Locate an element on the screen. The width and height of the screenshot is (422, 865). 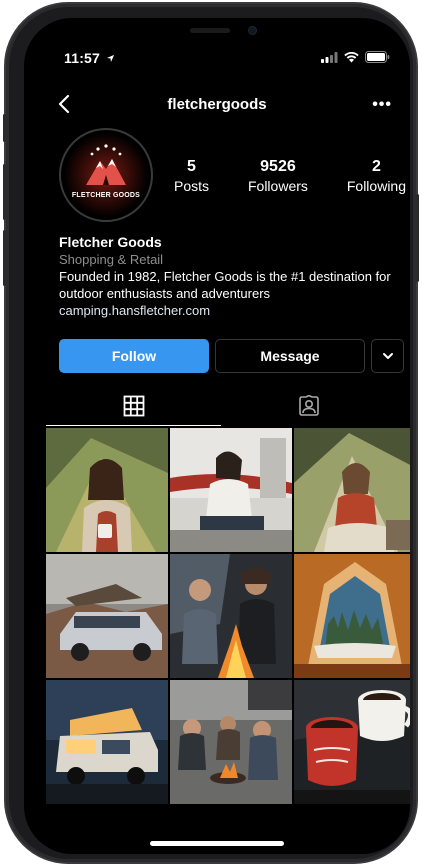
battery-icon is located at coordinates (377, 57).